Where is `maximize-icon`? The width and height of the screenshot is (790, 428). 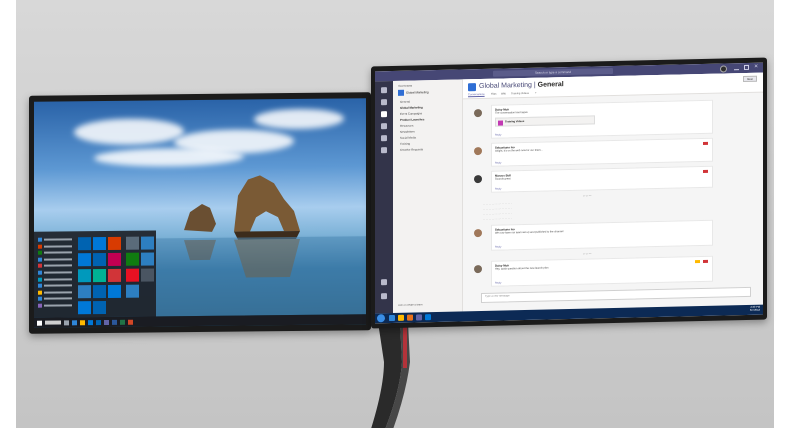 maximize-icon is located at coordinates (746, 67).